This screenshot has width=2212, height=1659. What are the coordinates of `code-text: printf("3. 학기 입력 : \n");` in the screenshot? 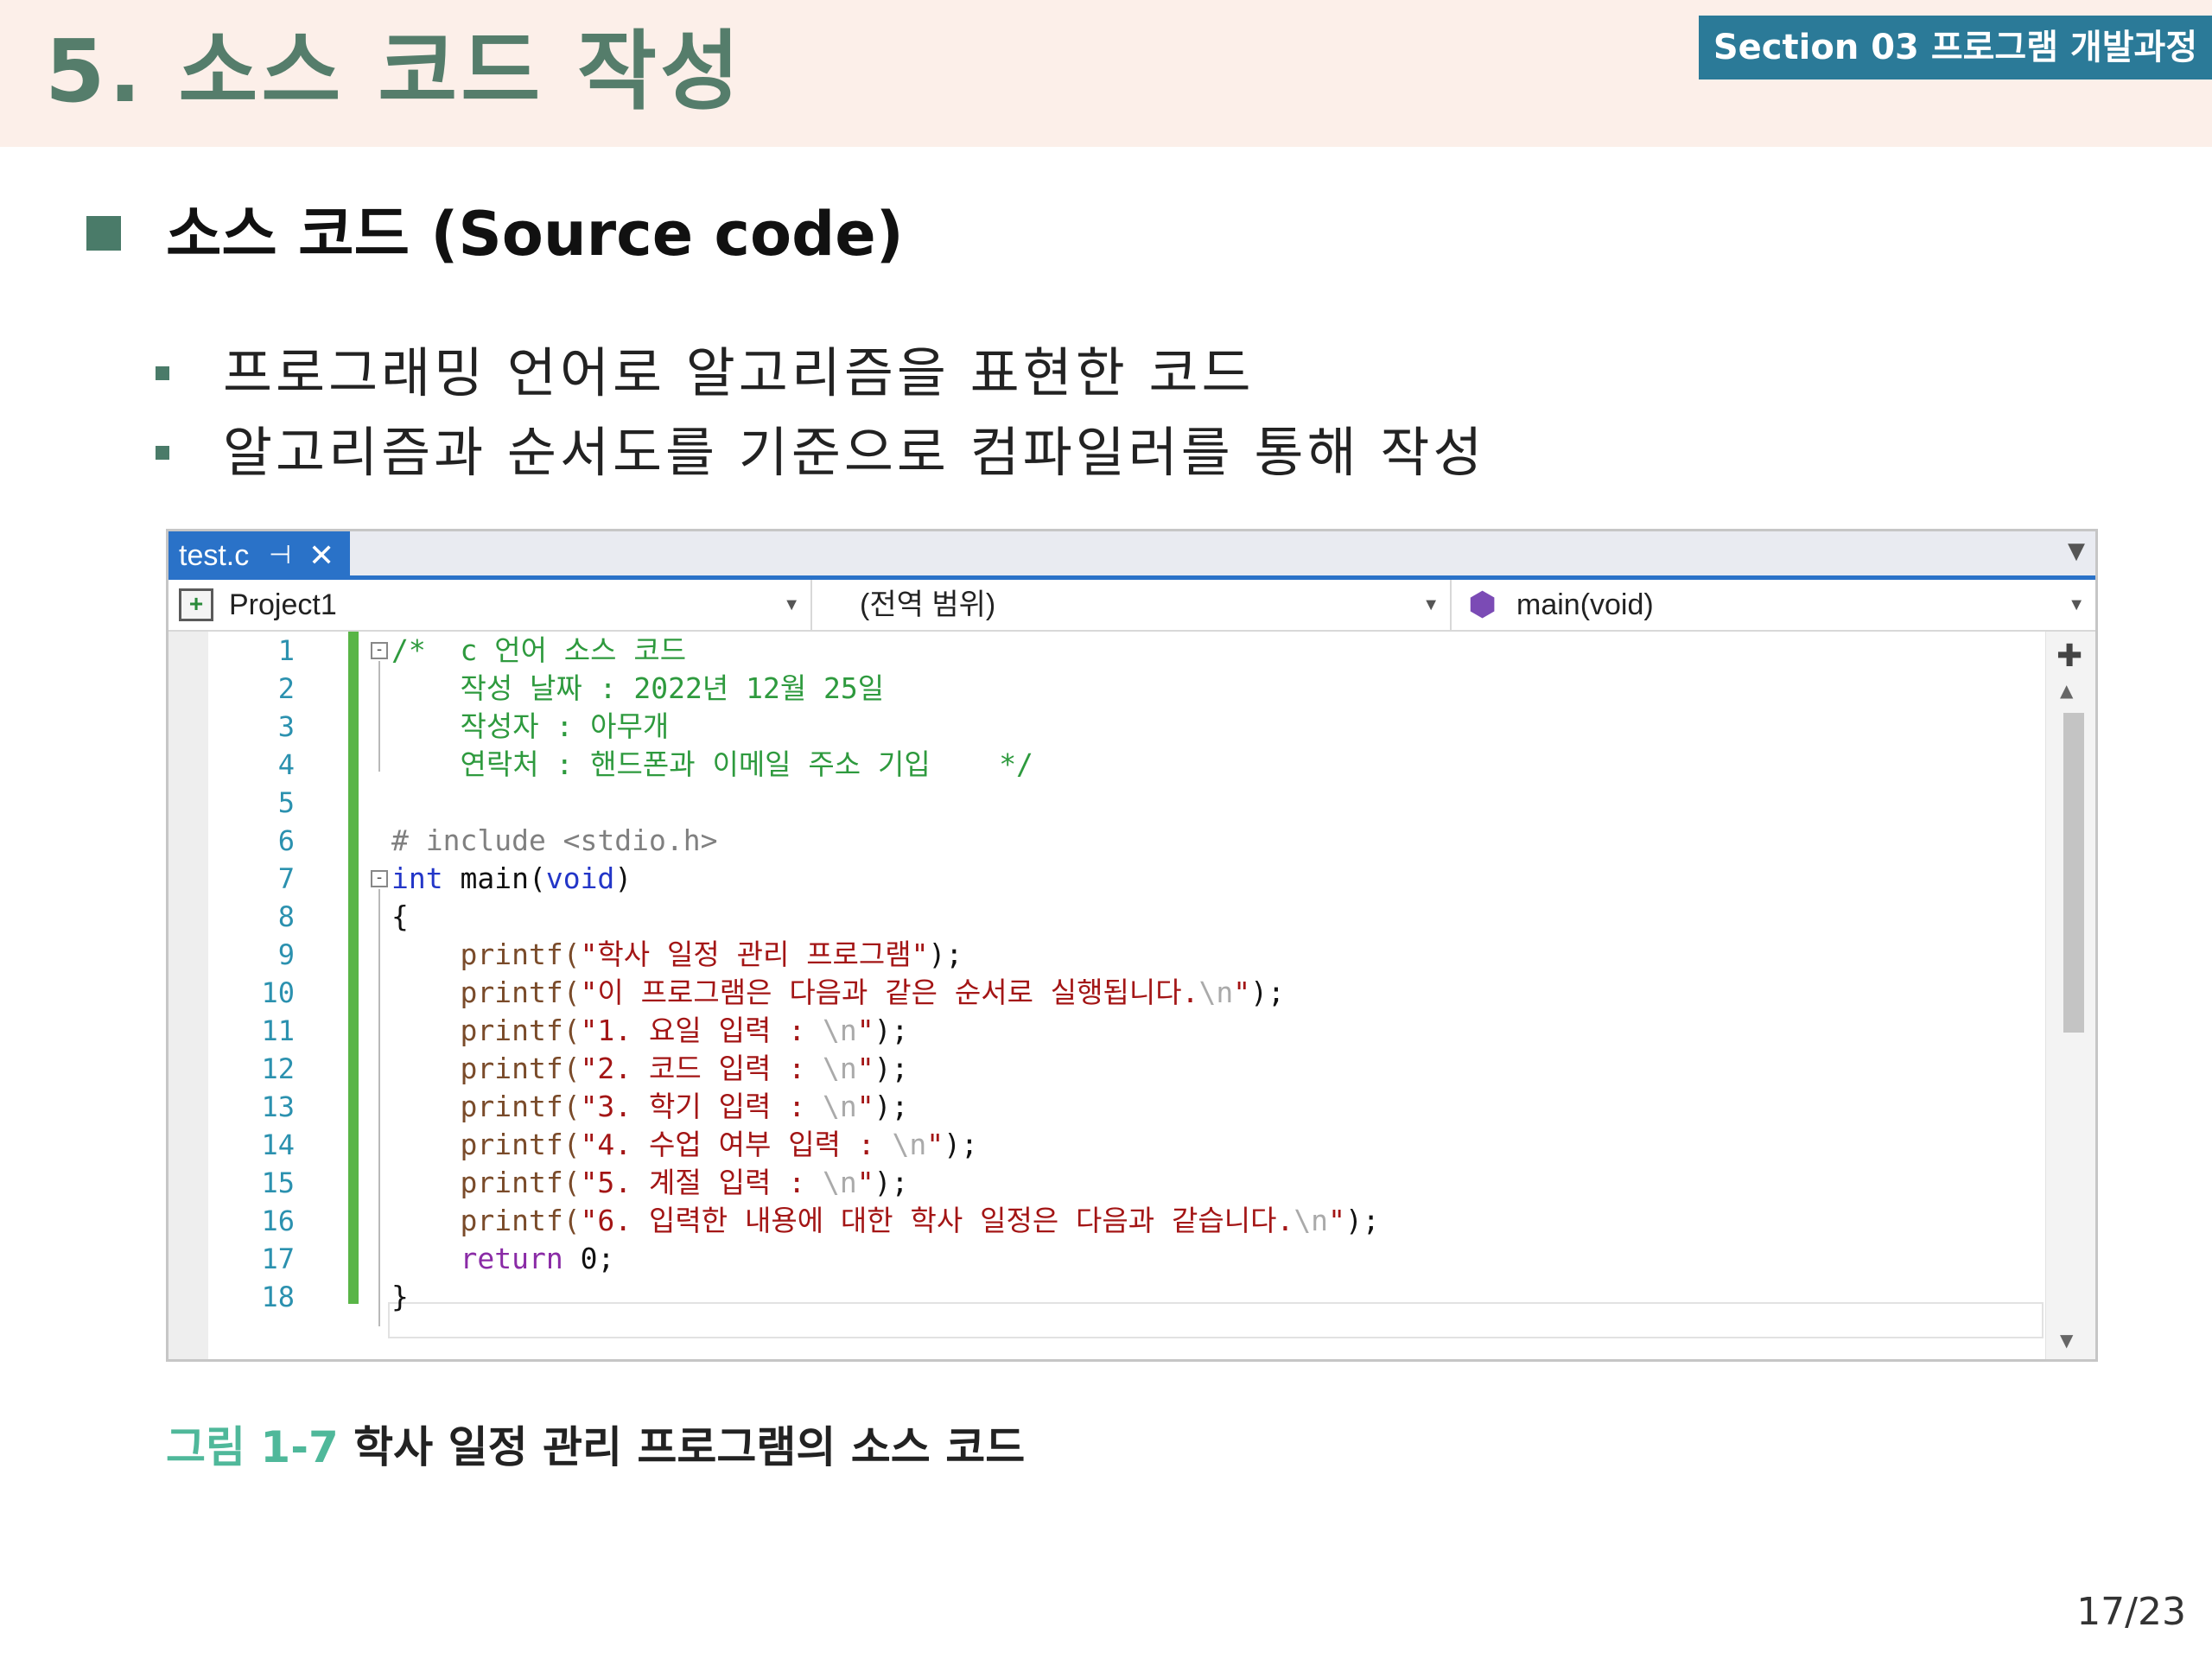 It's located at (649, 1107).